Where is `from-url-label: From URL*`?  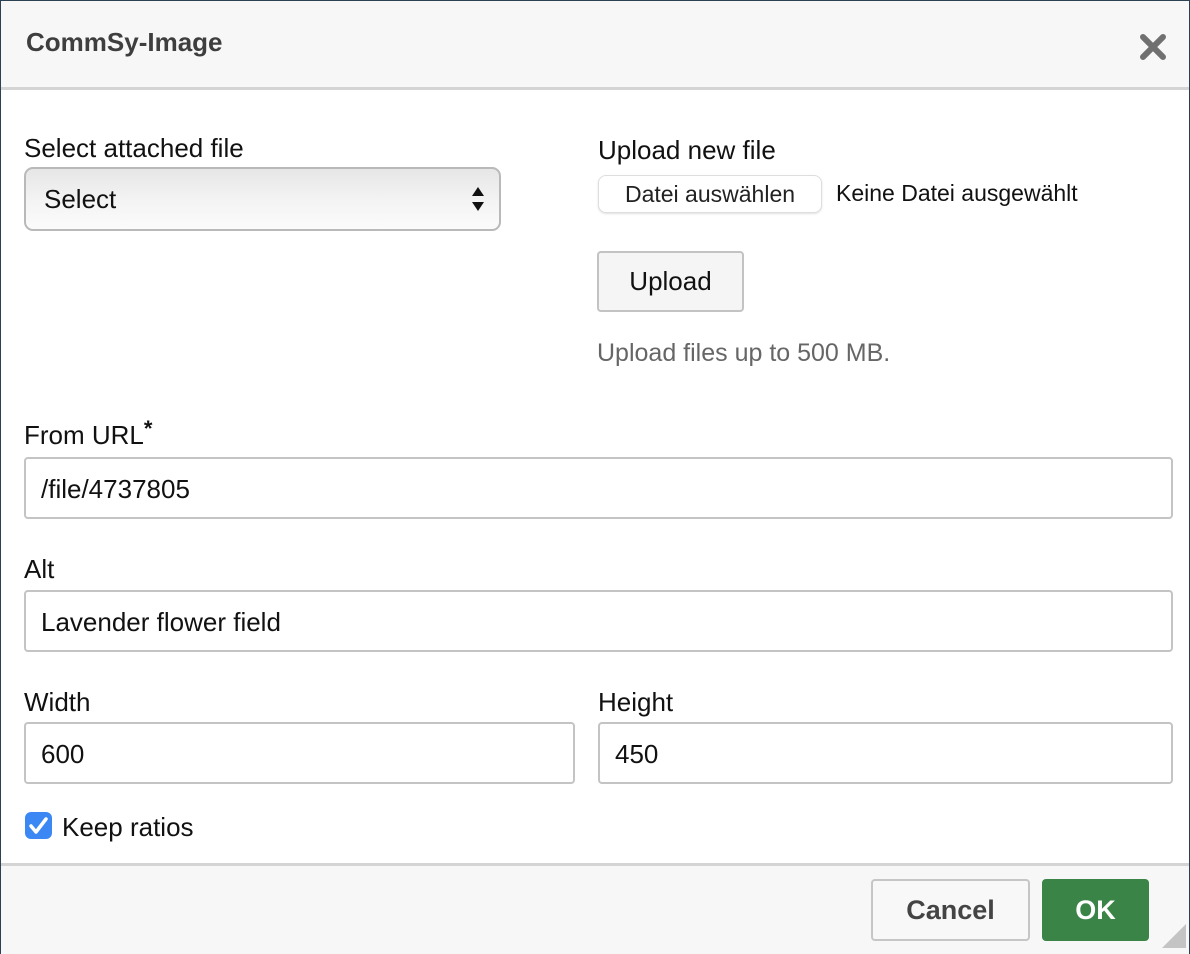
from-url-label: From URL* is located at coordinates (88, 433).